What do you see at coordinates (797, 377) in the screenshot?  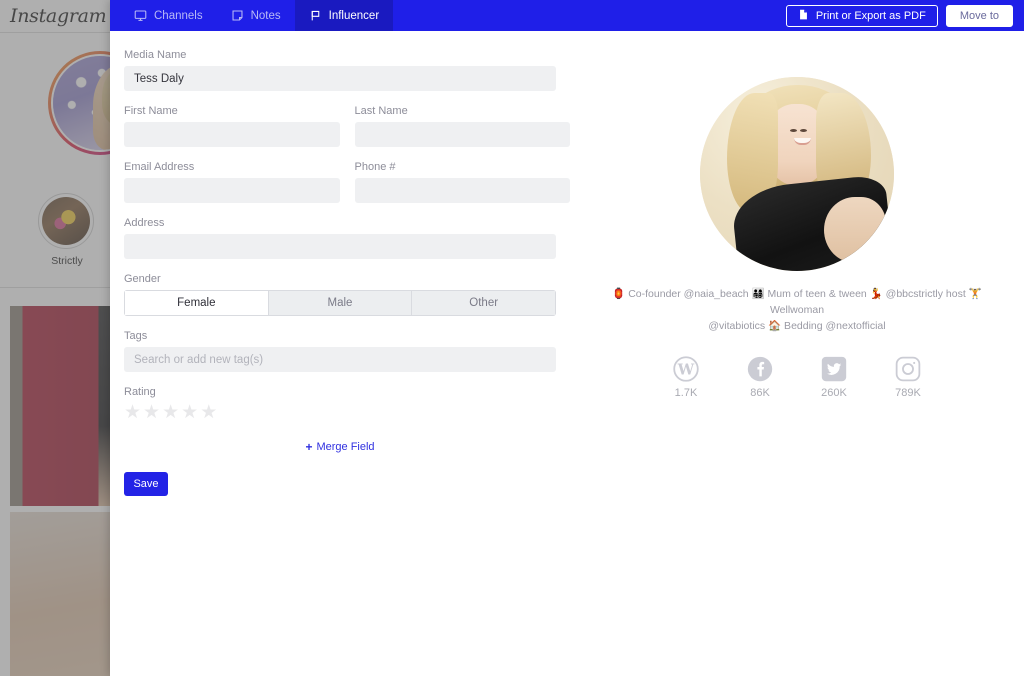 I see `social-stats: W 1.7K 86K 260K 789K` at bounding box center [797, 377].